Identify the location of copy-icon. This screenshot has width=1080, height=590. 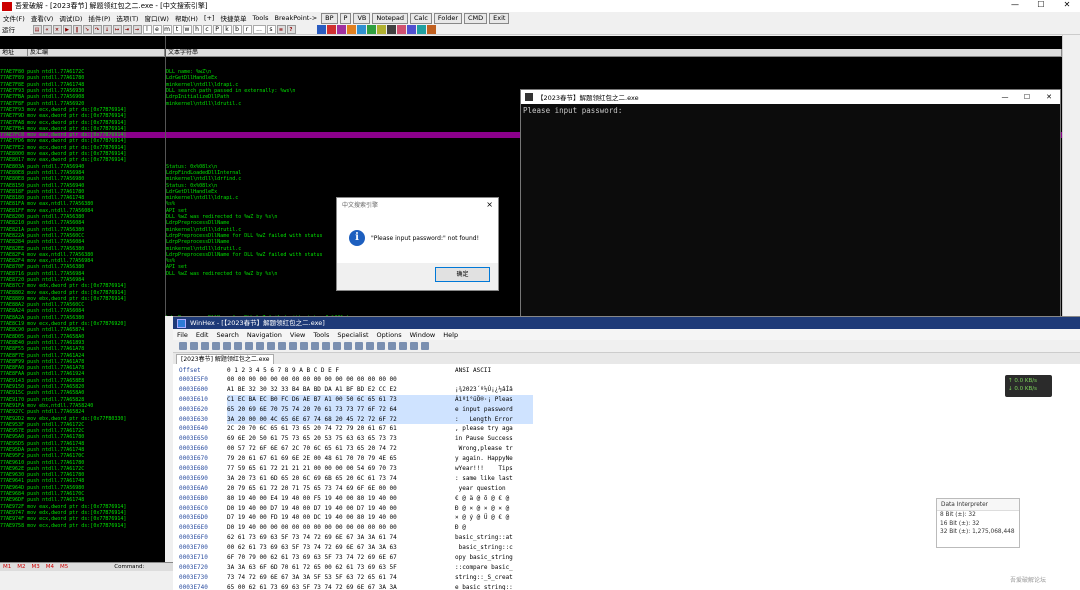
(259, 346).